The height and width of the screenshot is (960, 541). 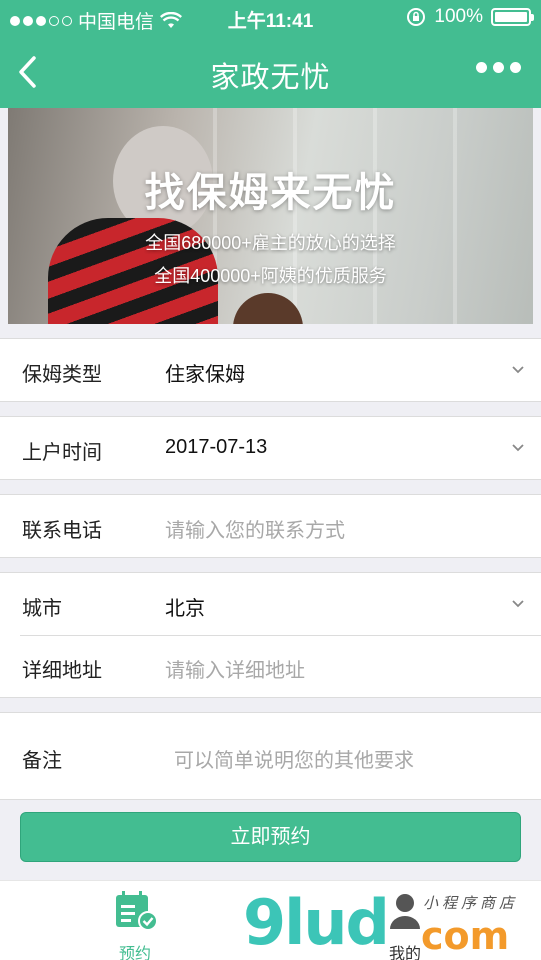 What do you see at coordinates (42, 609) in the screenshot?
I see `city-label: 城市` at bounding box center [42, 609].